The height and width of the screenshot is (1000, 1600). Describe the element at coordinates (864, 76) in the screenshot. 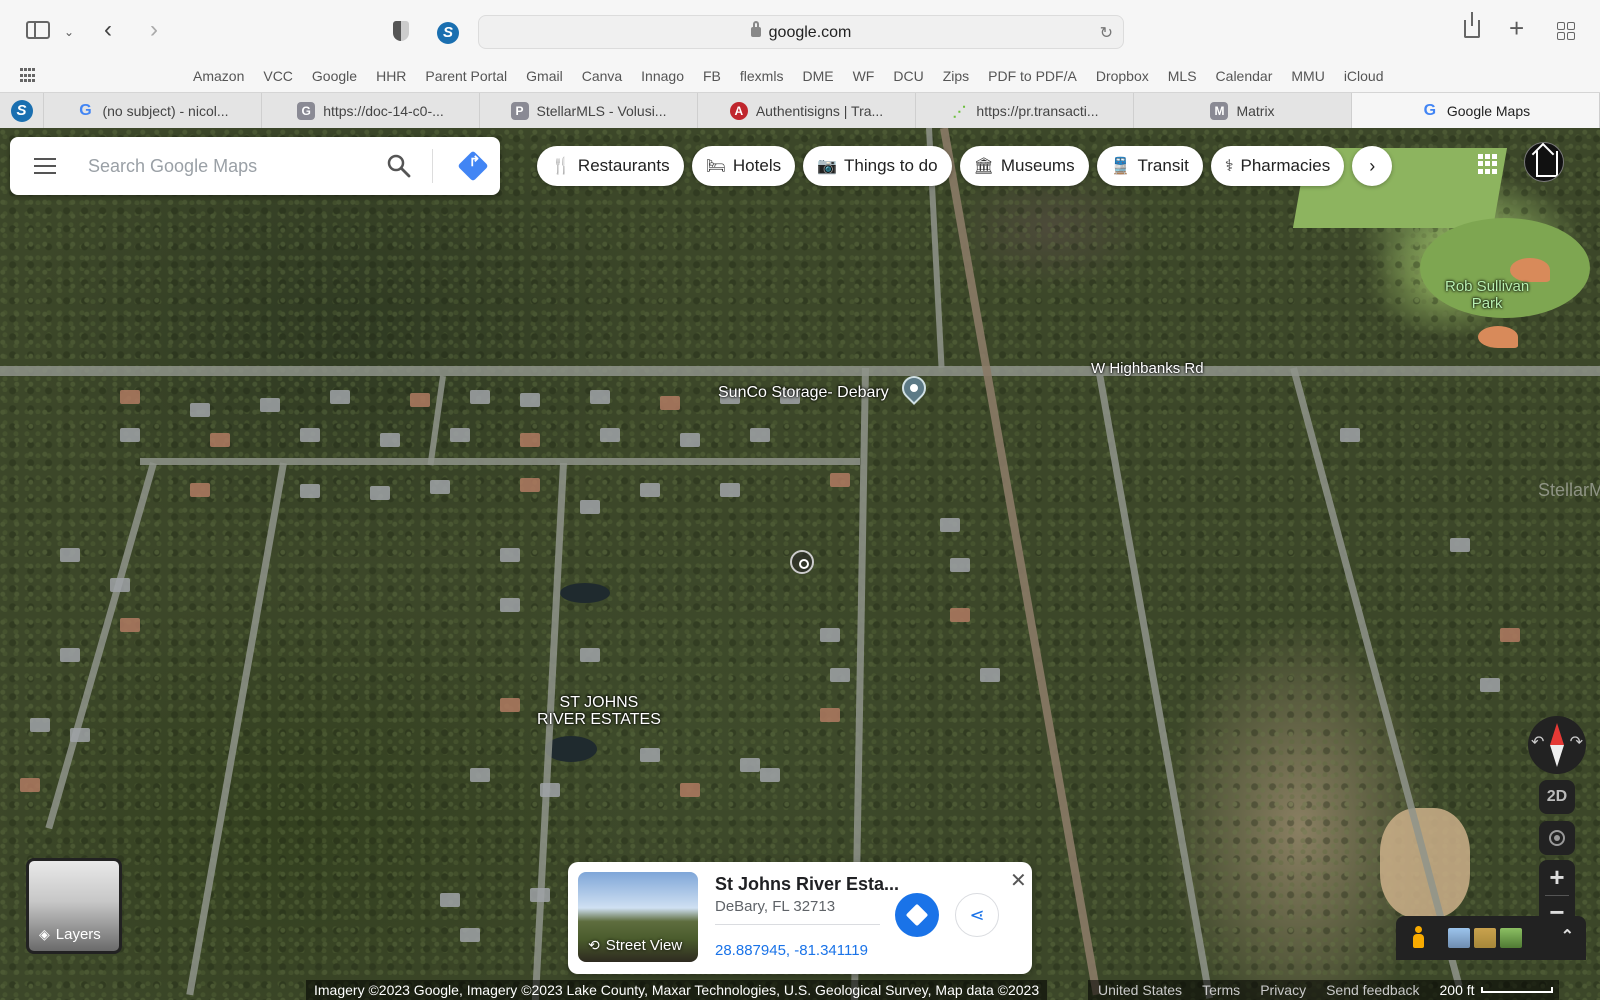

I see `bookmark-item: WF` at that location.